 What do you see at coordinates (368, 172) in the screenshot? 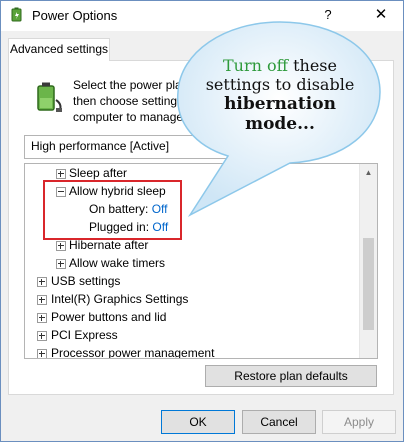
I see `scroll-up-arrow-icon: ▲` at bounding box center [368, 172].